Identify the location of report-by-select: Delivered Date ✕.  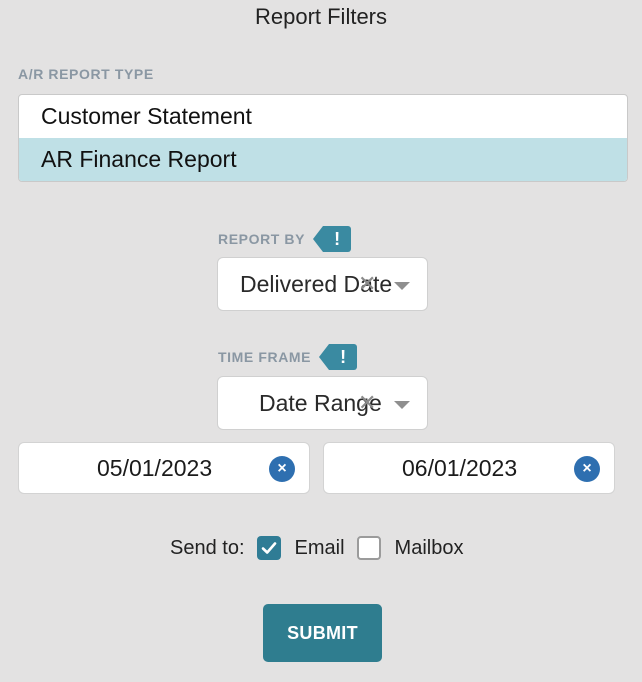
(322, 284).